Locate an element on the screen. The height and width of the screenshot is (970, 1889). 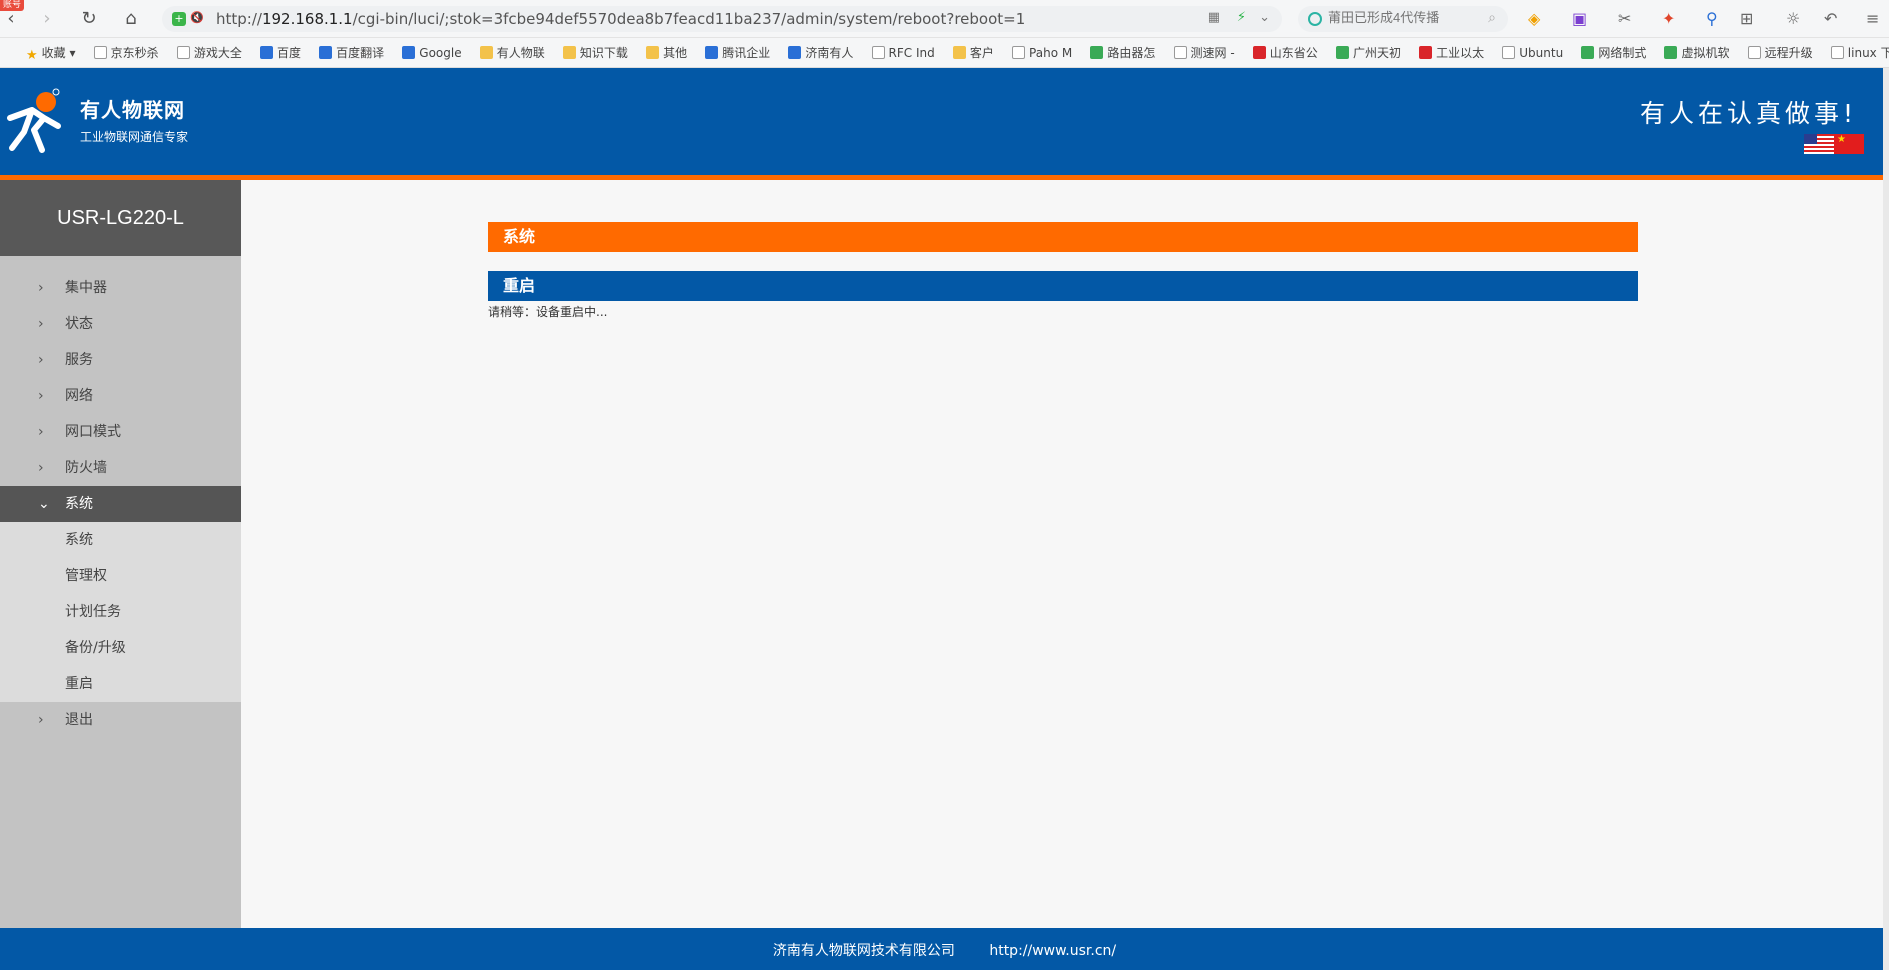
bookmark-item: 工业以太 is located at coordinates (1451, 52).